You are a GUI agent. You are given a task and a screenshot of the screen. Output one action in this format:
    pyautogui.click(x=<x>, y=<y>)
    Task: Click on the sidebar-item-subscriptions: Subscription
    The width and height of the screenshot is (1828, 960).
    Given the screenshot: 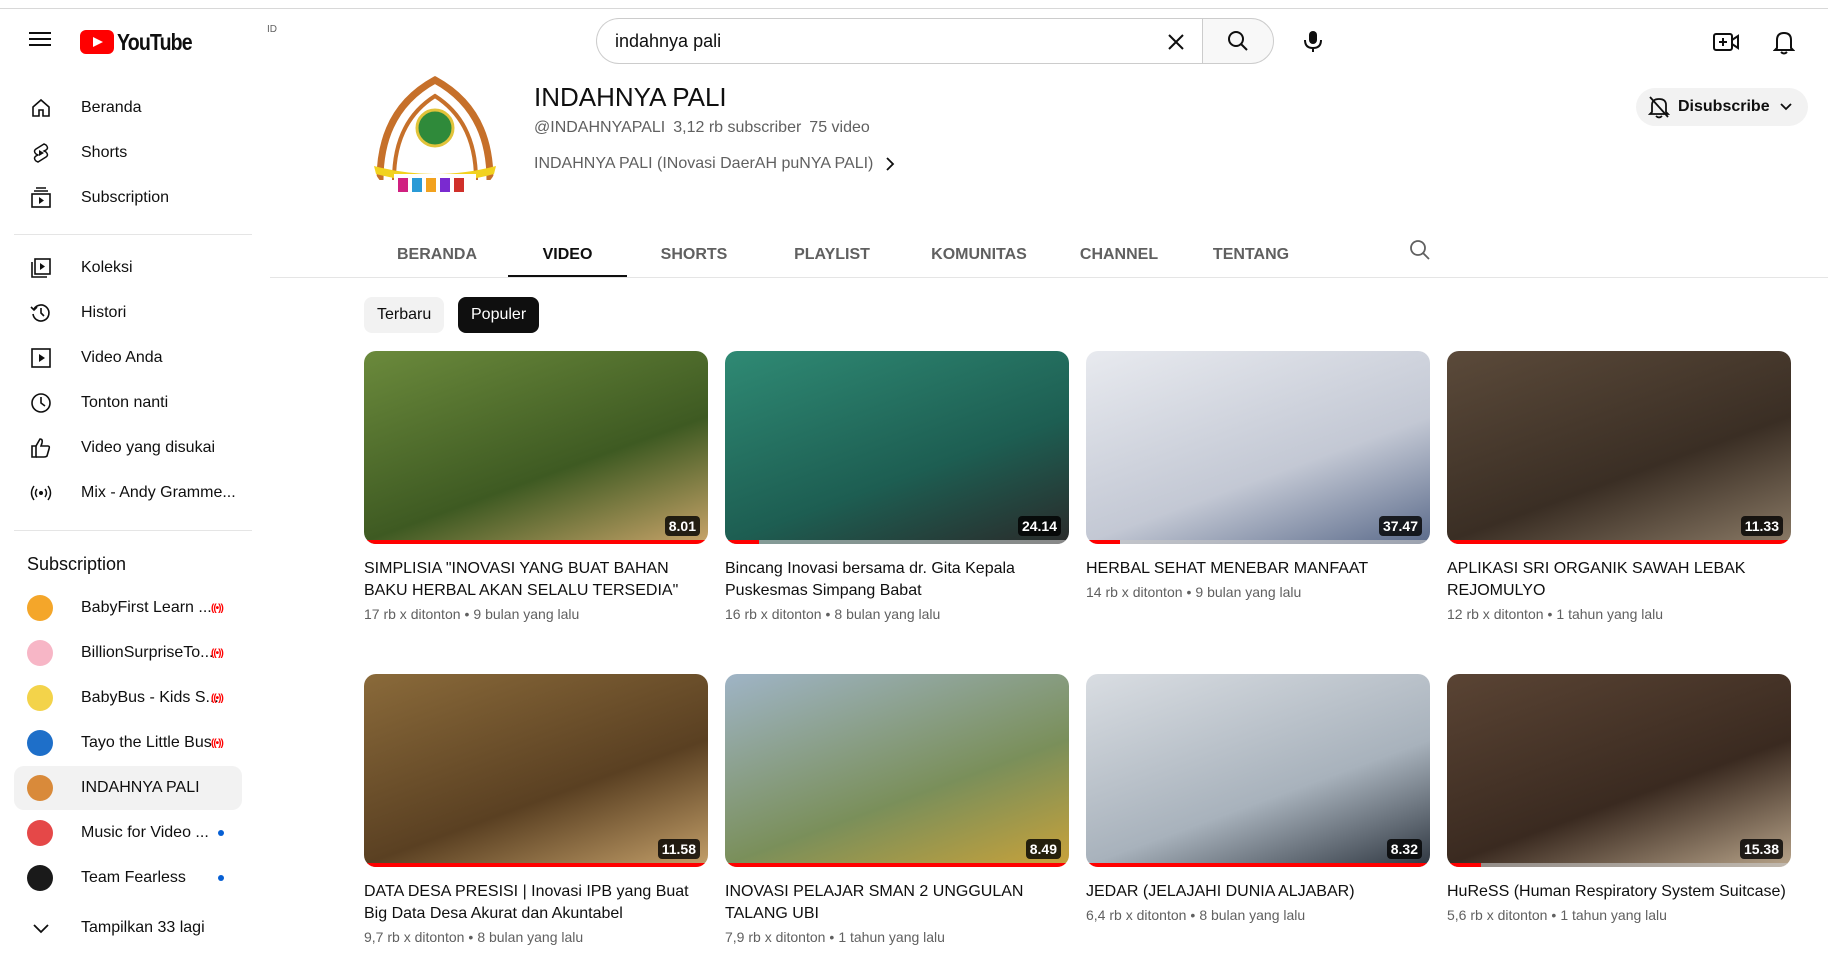 What is the action you would take?
    pyautogui.click(x=128, y=198)
    